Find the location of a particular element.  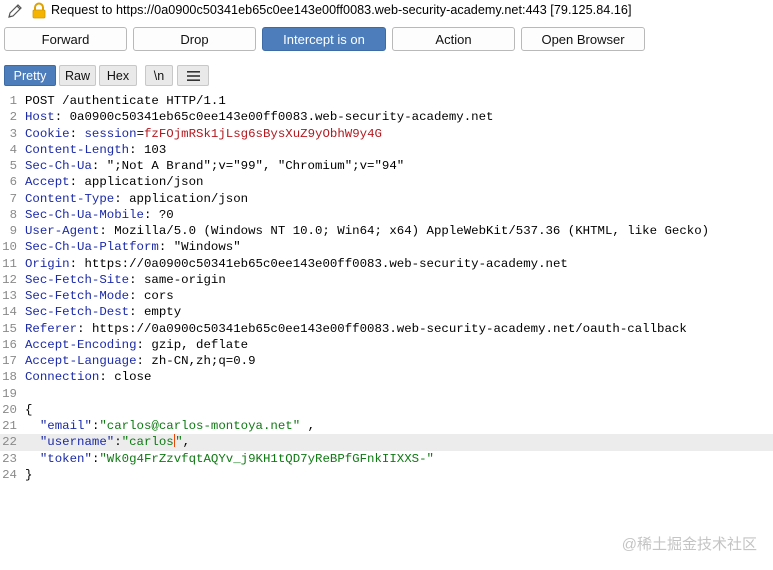

json-key: "email" is located at coordinates (65, 426).